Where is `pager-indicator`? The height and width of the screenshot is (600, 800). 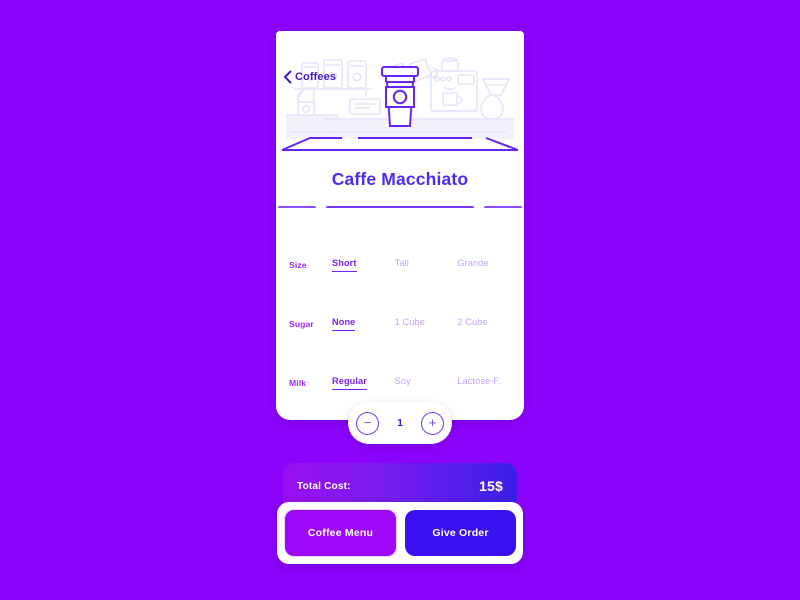
pager-indicator is located at coordinates (400, 207).